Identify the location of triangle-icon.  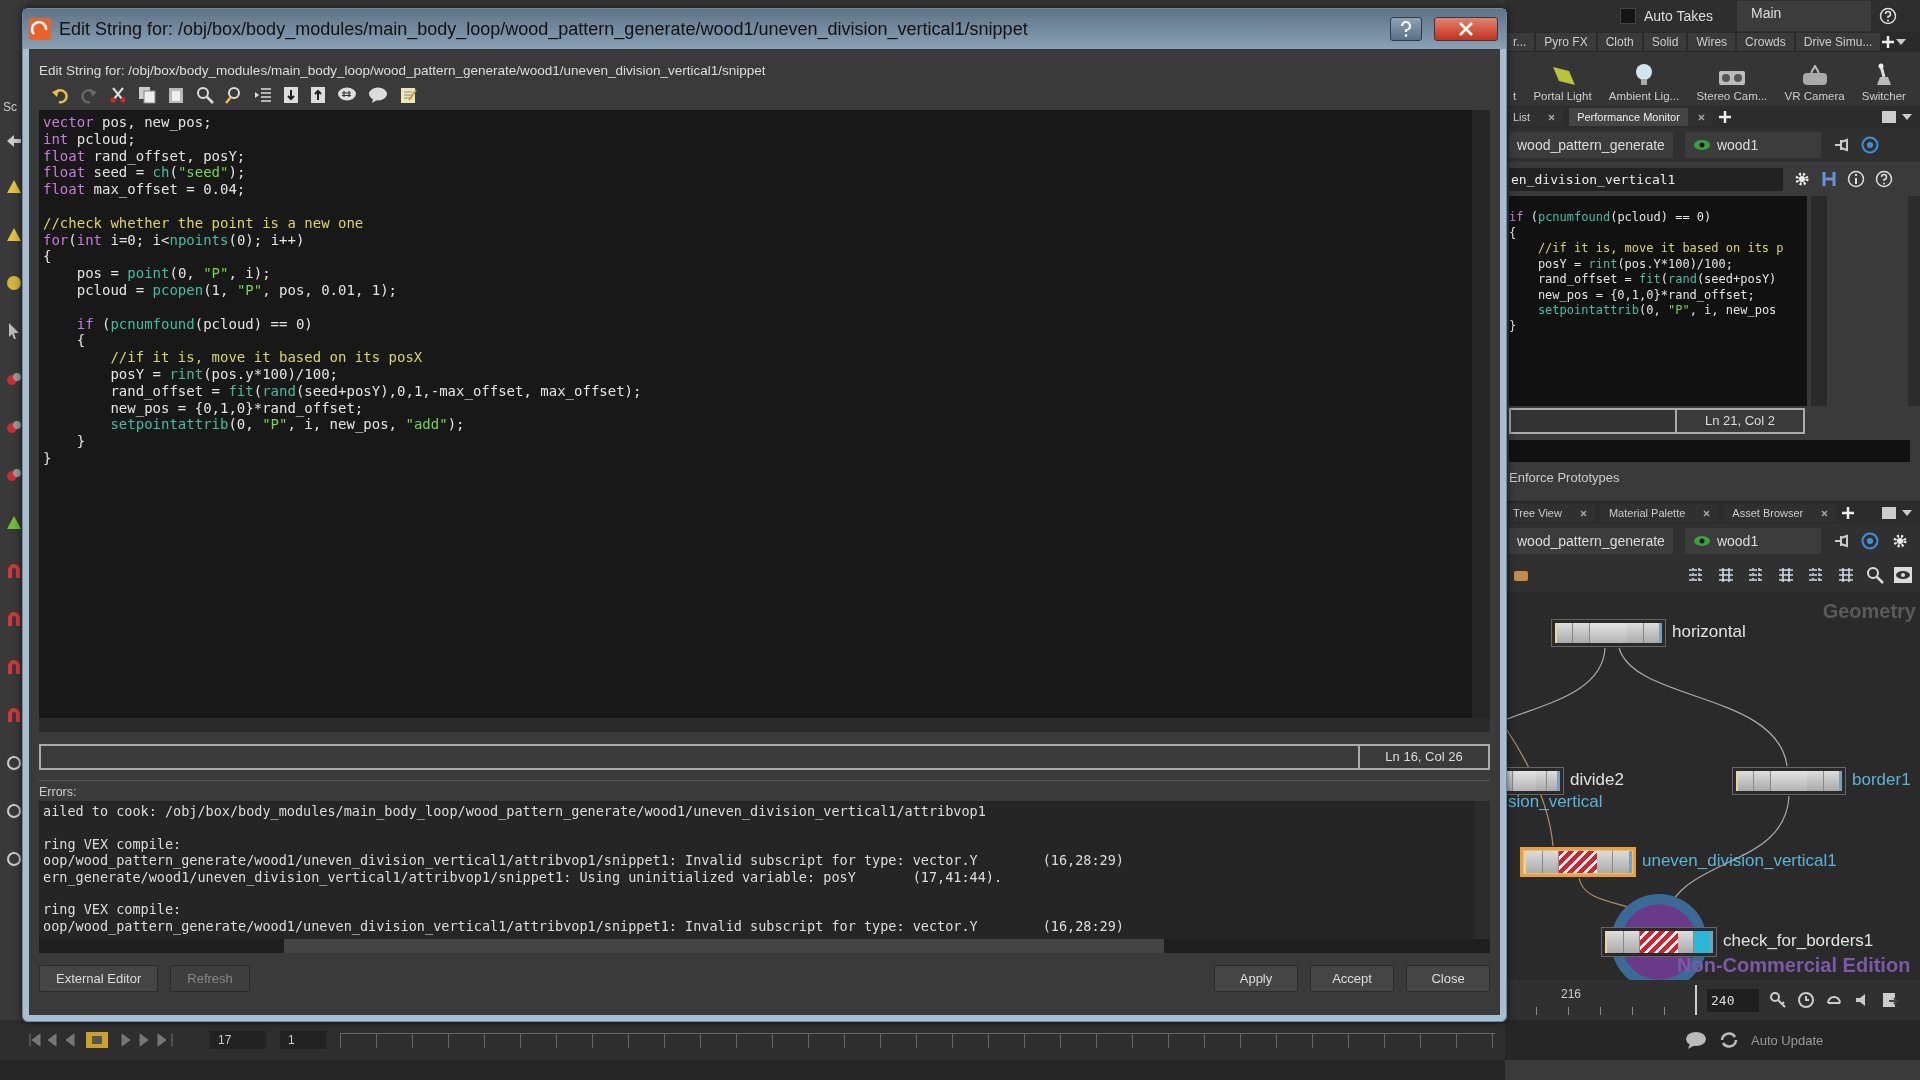
(13, 523).